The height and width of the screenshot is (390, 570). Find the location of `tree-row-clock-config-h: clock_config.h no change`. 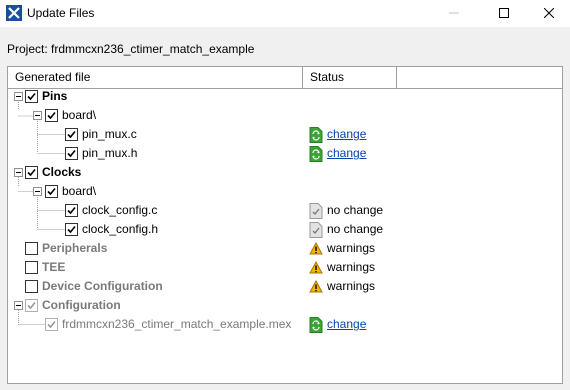

tree-row-clock-config-h: clock_config.h no change is located at coordinates (285, 229).